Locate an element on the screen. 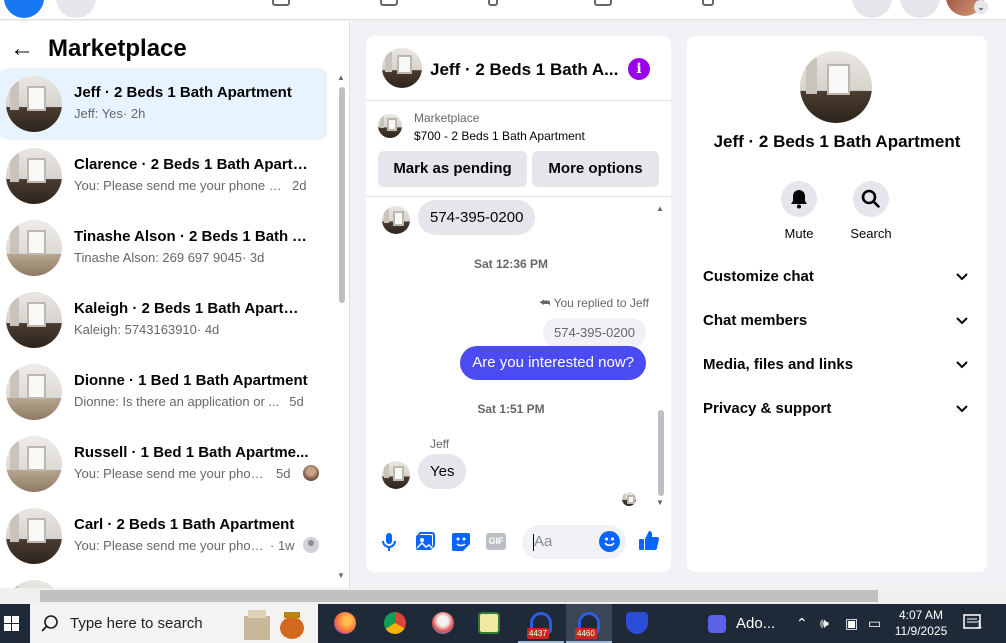  photo-icon is located at coordinates (425, 542).